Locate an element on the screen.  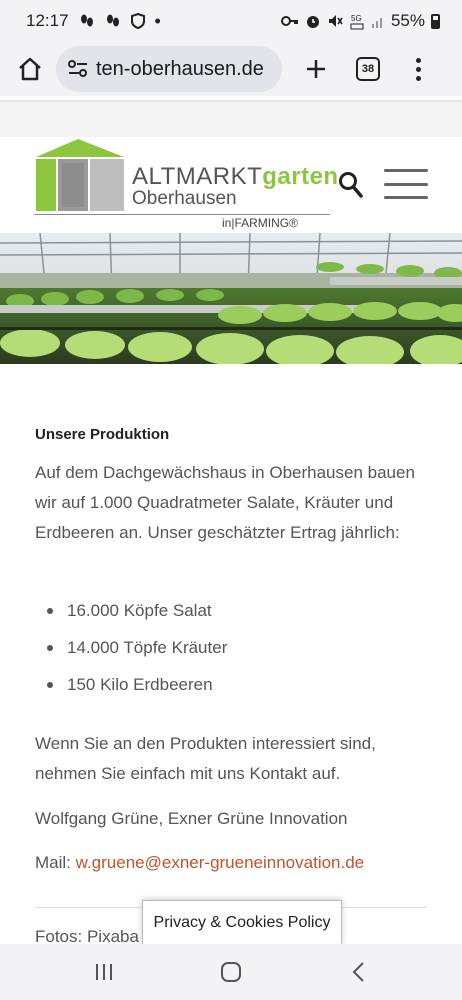
url-text: ten-oberhausen.de is located at coordinates (180, 69).